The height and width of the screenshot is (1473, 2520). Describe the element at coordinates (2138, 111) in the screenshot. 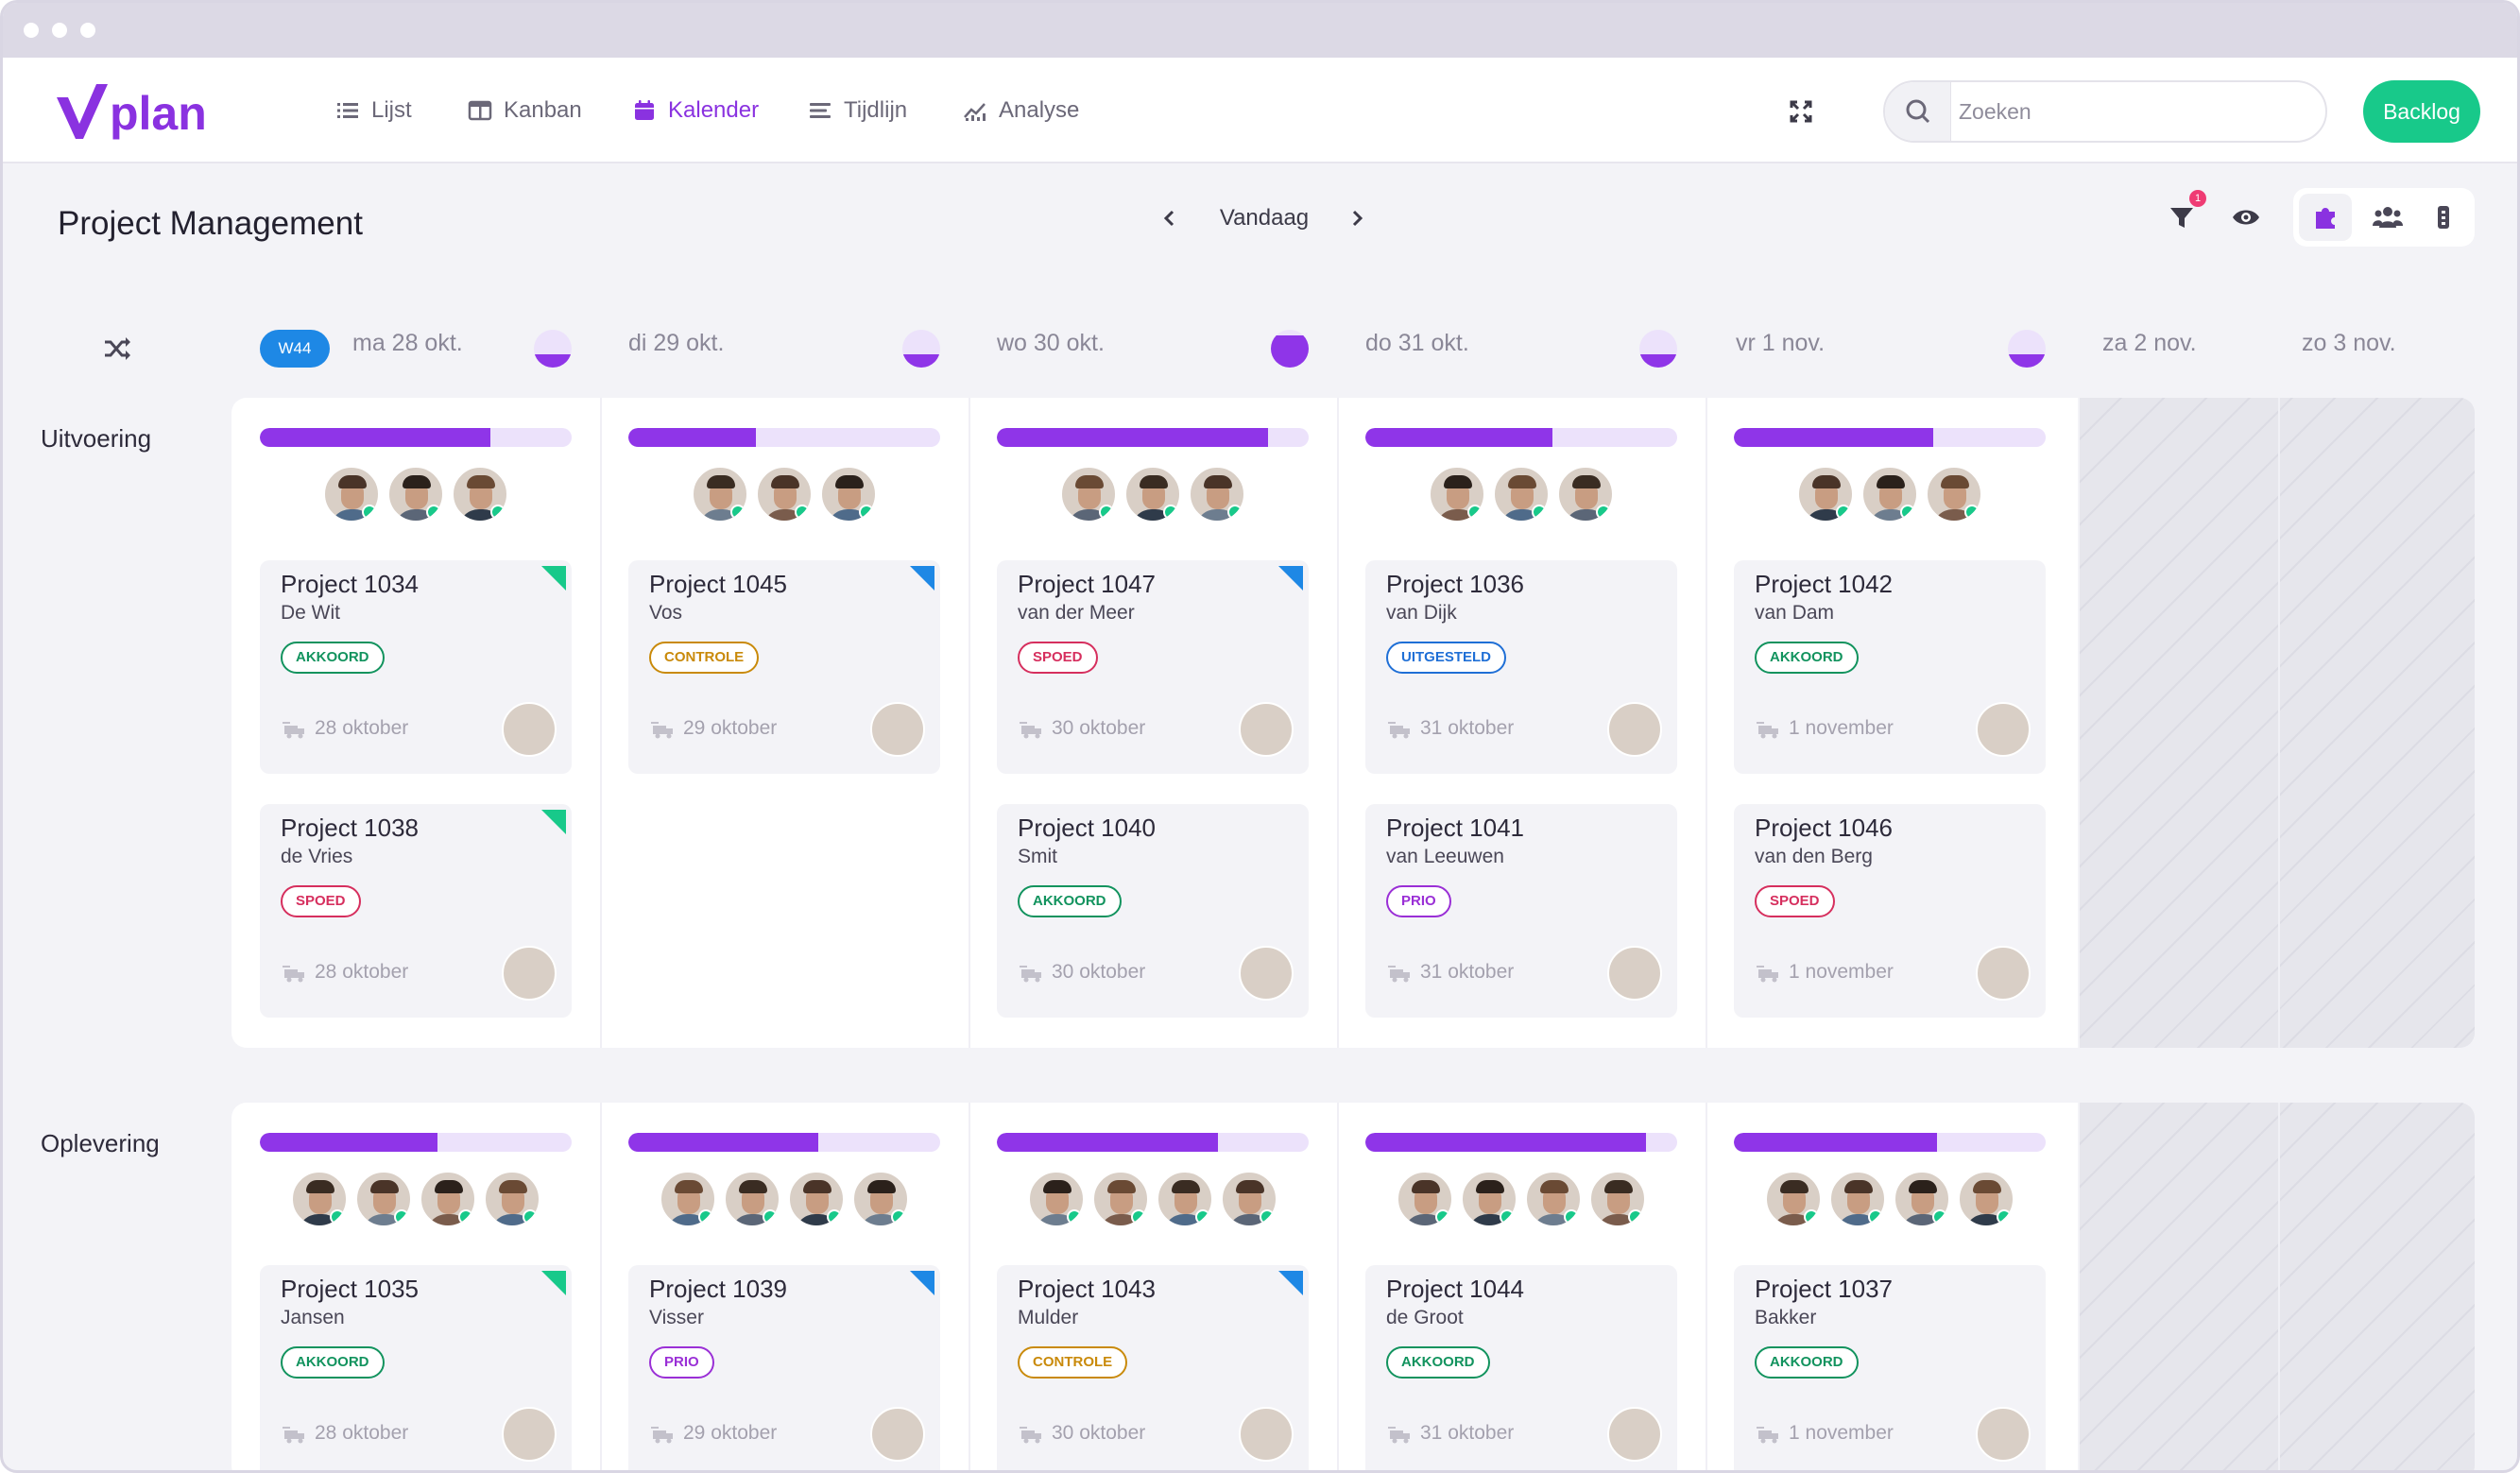

I see `search-input` at that location.